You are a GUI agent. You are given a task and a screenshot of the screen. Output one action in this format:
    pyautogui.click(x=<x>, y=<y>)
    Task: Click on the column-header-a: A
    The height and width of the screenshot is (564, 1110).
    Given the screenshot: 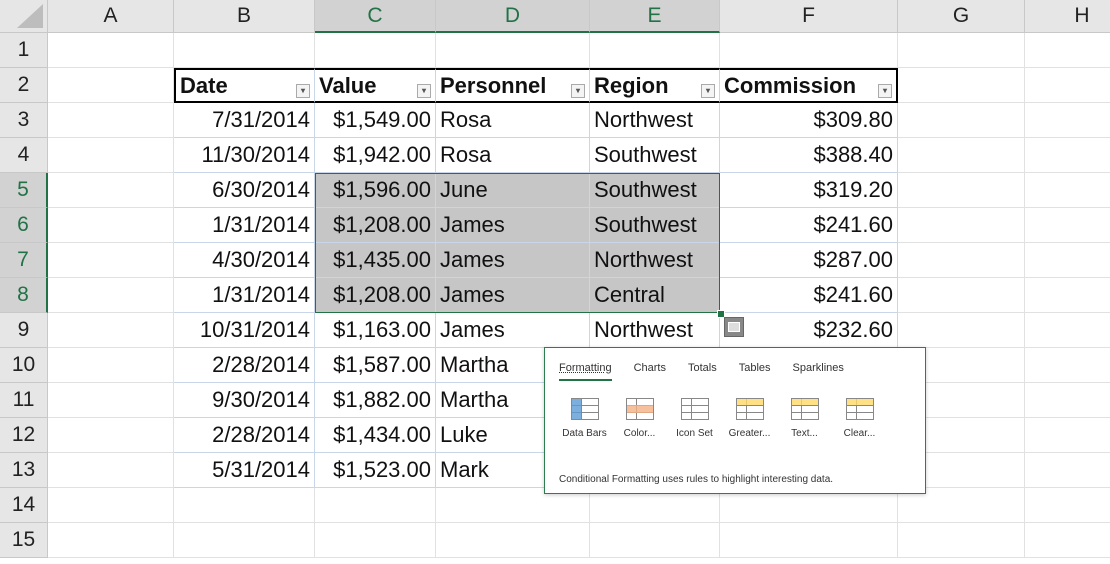 What is the action you would take?
    pyautogui.click(x=111, y=16)
    